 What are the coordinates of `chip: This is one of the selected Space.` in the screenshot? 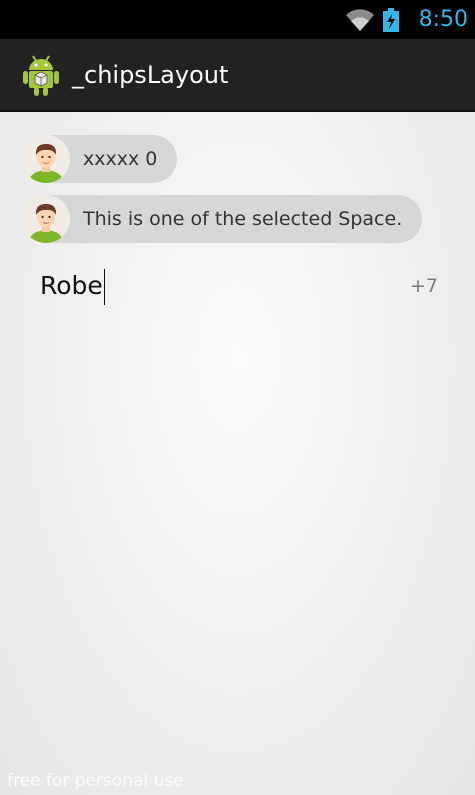 It's located at (222, 219).